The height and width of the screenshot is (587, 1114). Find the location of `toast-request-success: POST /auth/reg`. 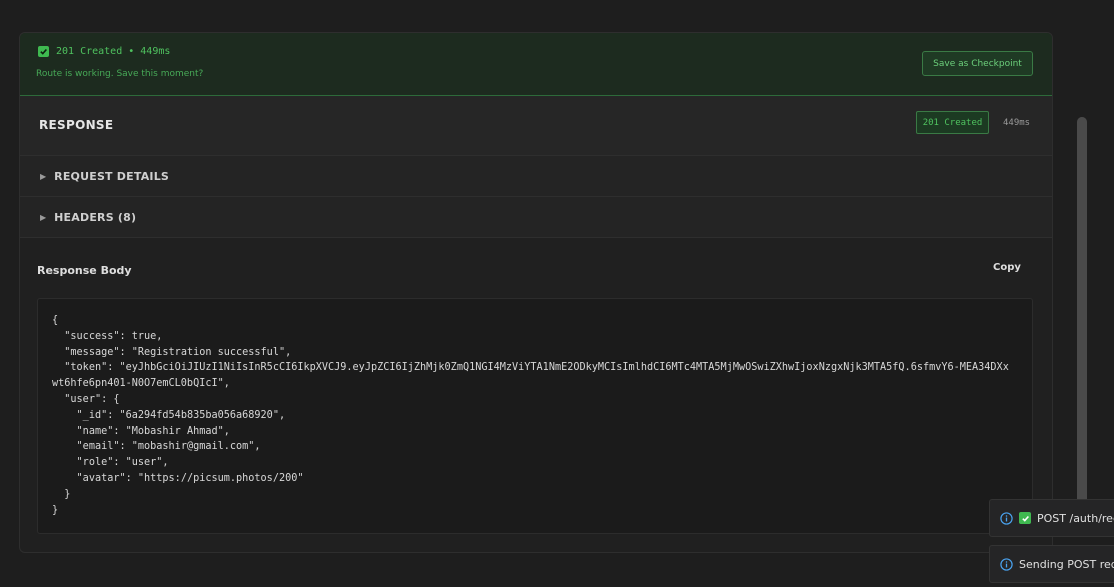

toast-request-success: POST /auth/reg is located at coordinates (1051, 518).